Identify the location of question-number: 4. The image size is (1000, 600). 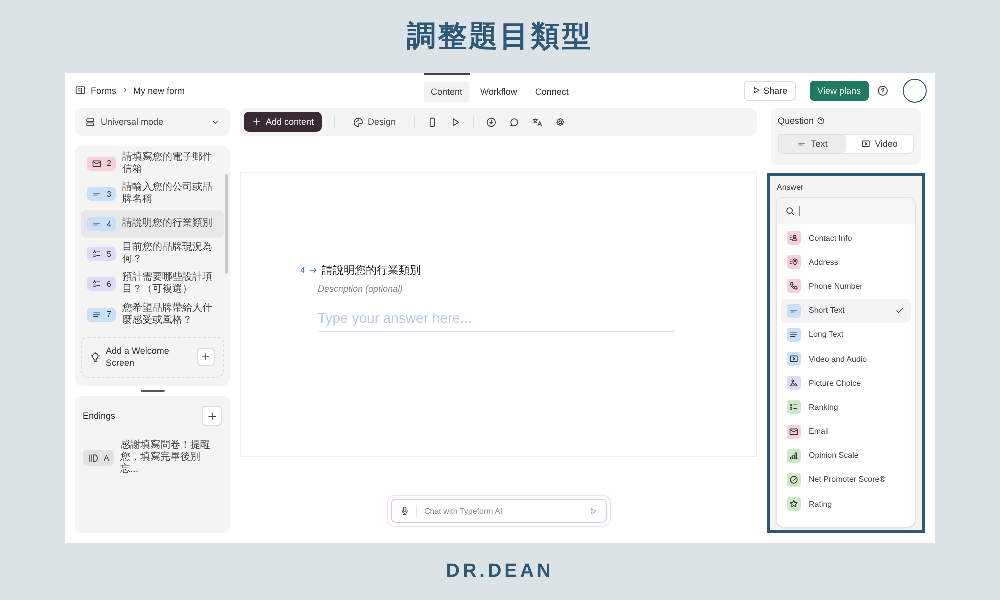
(302, 270).